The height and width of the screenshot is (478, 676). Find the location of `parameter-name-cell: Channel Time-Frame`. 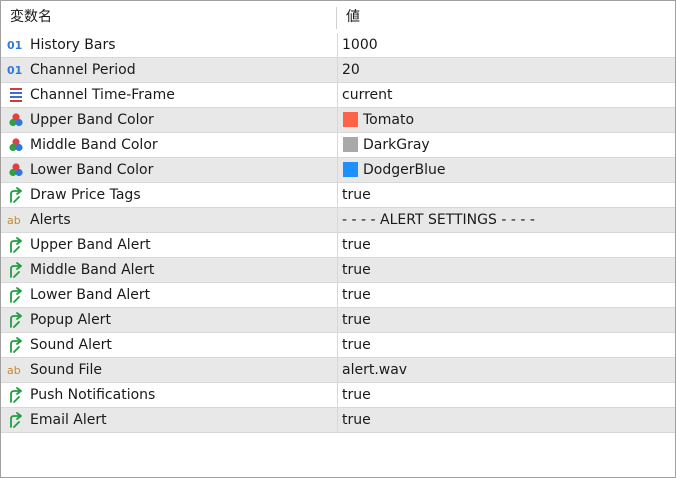

parameter-name-cell: Channel Time-Frame is located at coordinates (168, 95).